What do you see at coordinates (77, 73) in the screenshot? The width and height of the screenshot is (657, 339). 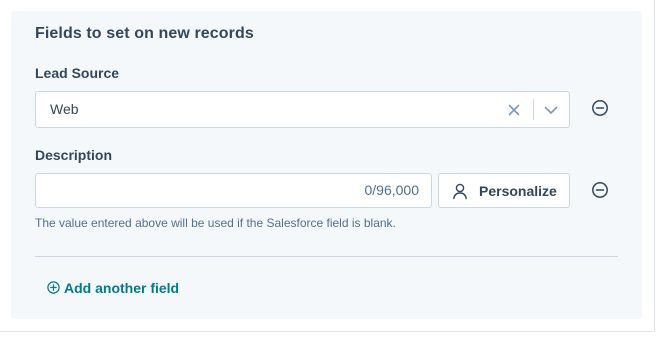 I see `lead-source-label: Lead Source` at bounding box center [77, 73].